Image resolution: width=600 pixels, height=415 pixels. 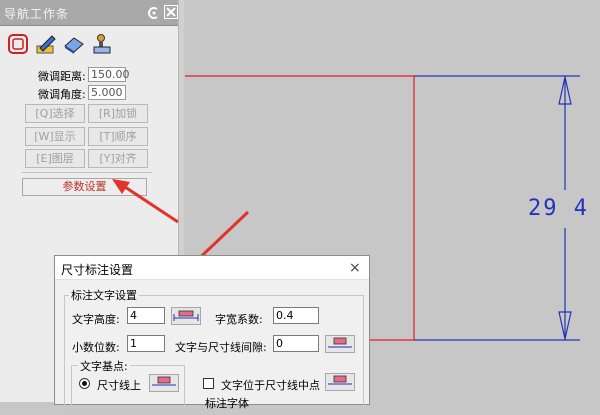 I want to click on decimals-label: 小数位数:, so click(x=96, y=347).